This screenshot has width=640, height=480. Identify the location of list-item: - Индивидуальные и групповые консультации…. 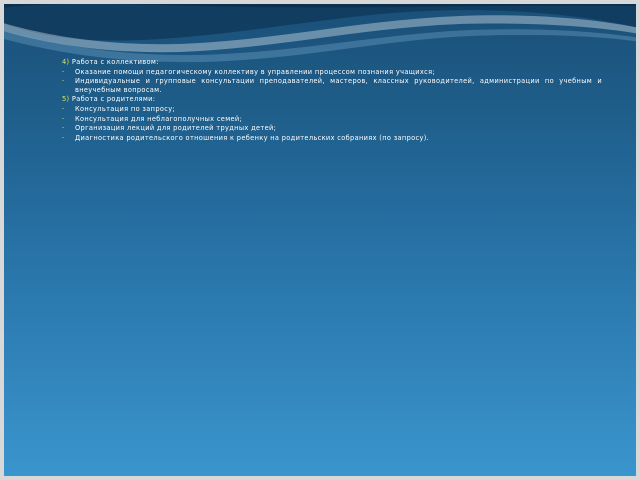
(332, 85).